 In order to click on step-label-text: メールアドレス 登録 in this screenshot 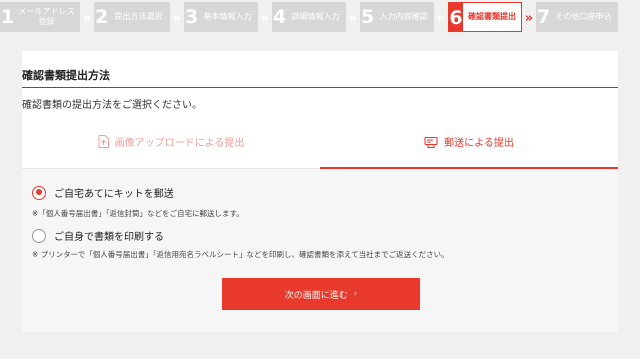, I will do `click(46, 16)`.